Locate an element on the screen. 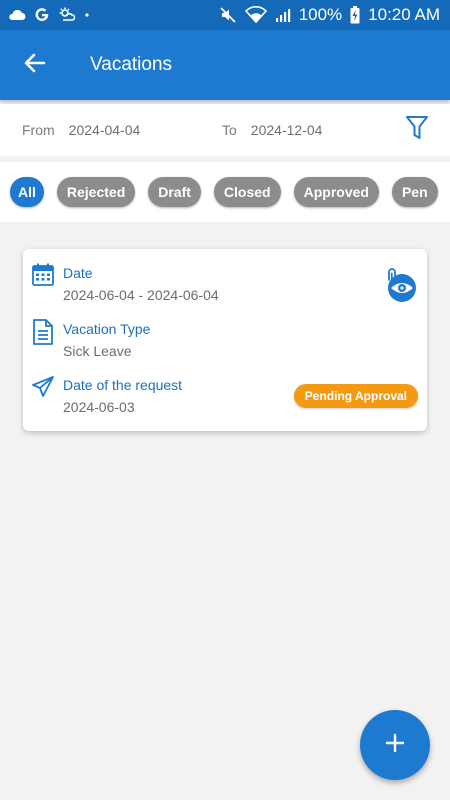 This screenshot has width=450, height=800. mute-icon is located at coordinates (228, 15).